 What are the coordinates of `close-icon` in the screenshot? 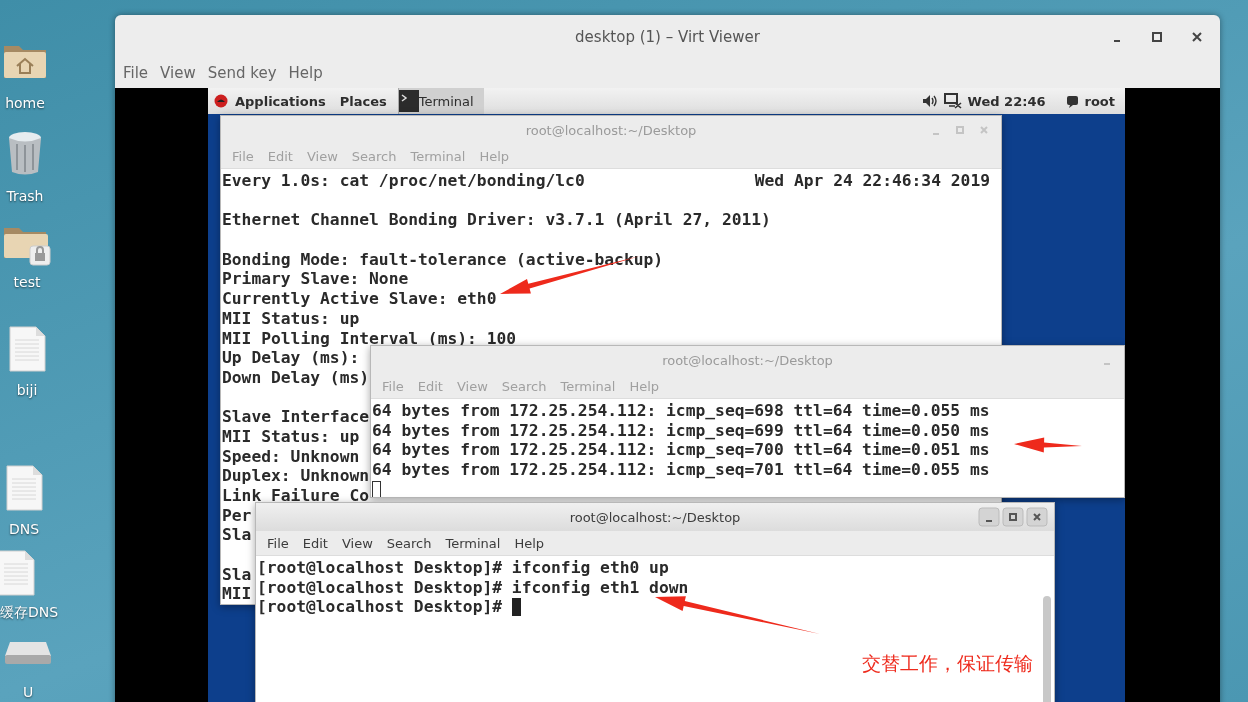 It's located at (1037, 517).